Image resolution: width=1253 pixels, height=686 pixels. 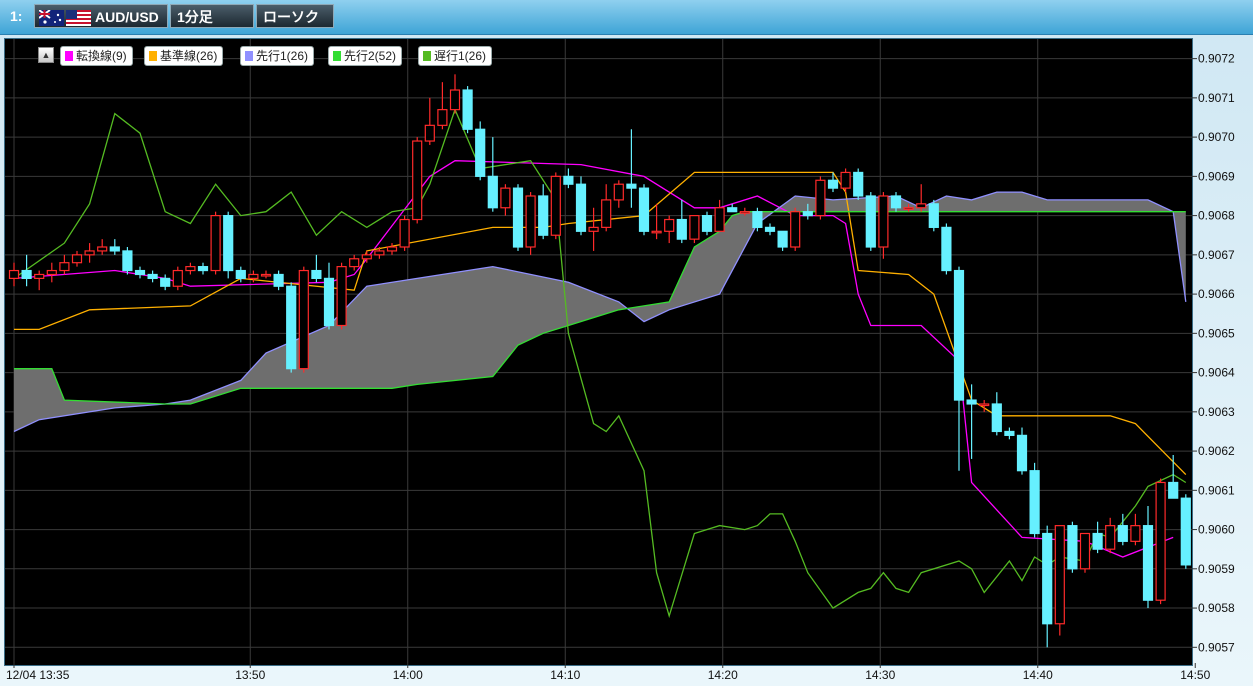 What do you see at coordinates (250, 675) in the screenshot?
I see `x-tick-label: 13:50` at bounding box center [250, 675].